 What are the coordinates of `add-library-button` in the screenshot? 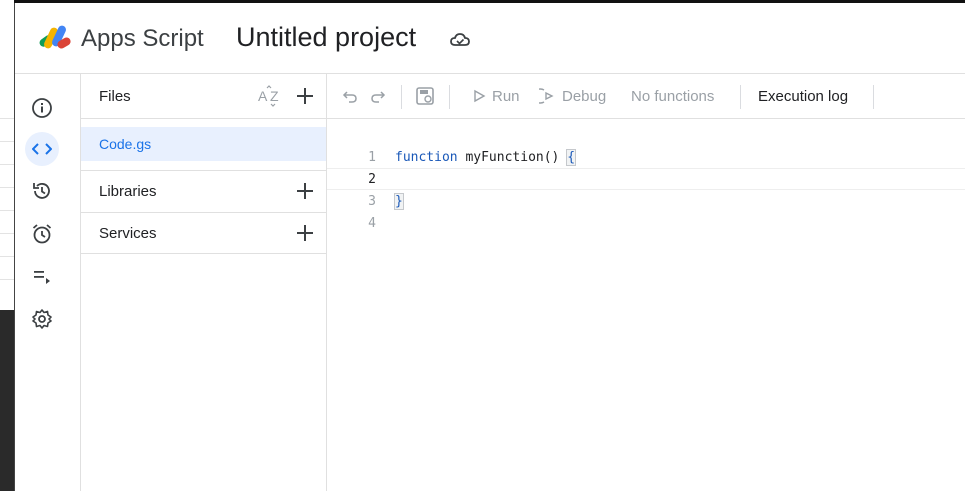 It's located at (305, 191).